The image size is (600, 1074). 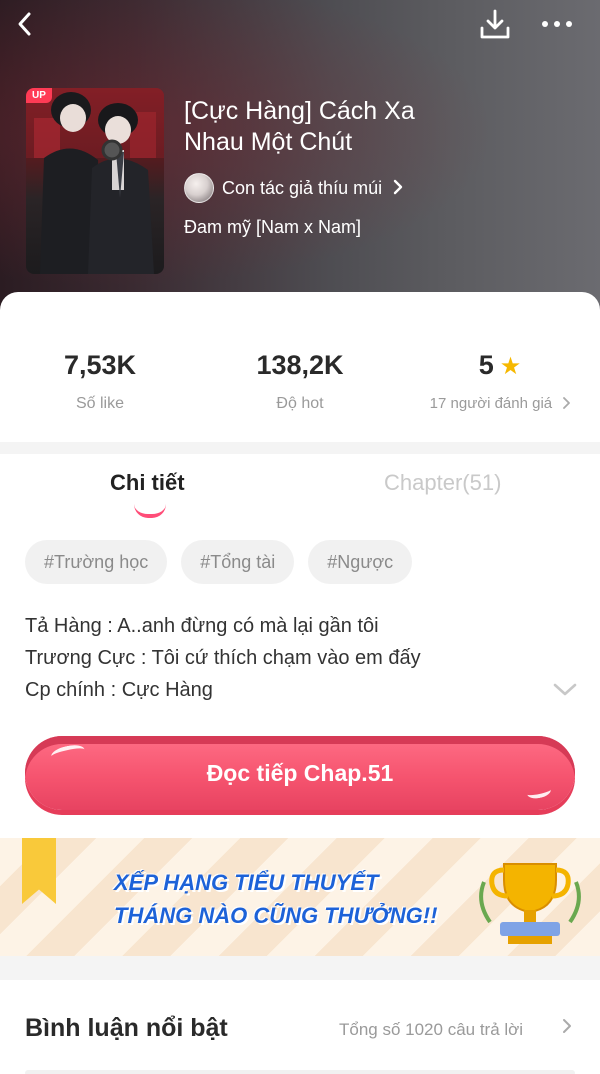 What do you see at coordinates (199, 188) in the screenshot?
I see `author-avatar` at bounding box center [199, 188].